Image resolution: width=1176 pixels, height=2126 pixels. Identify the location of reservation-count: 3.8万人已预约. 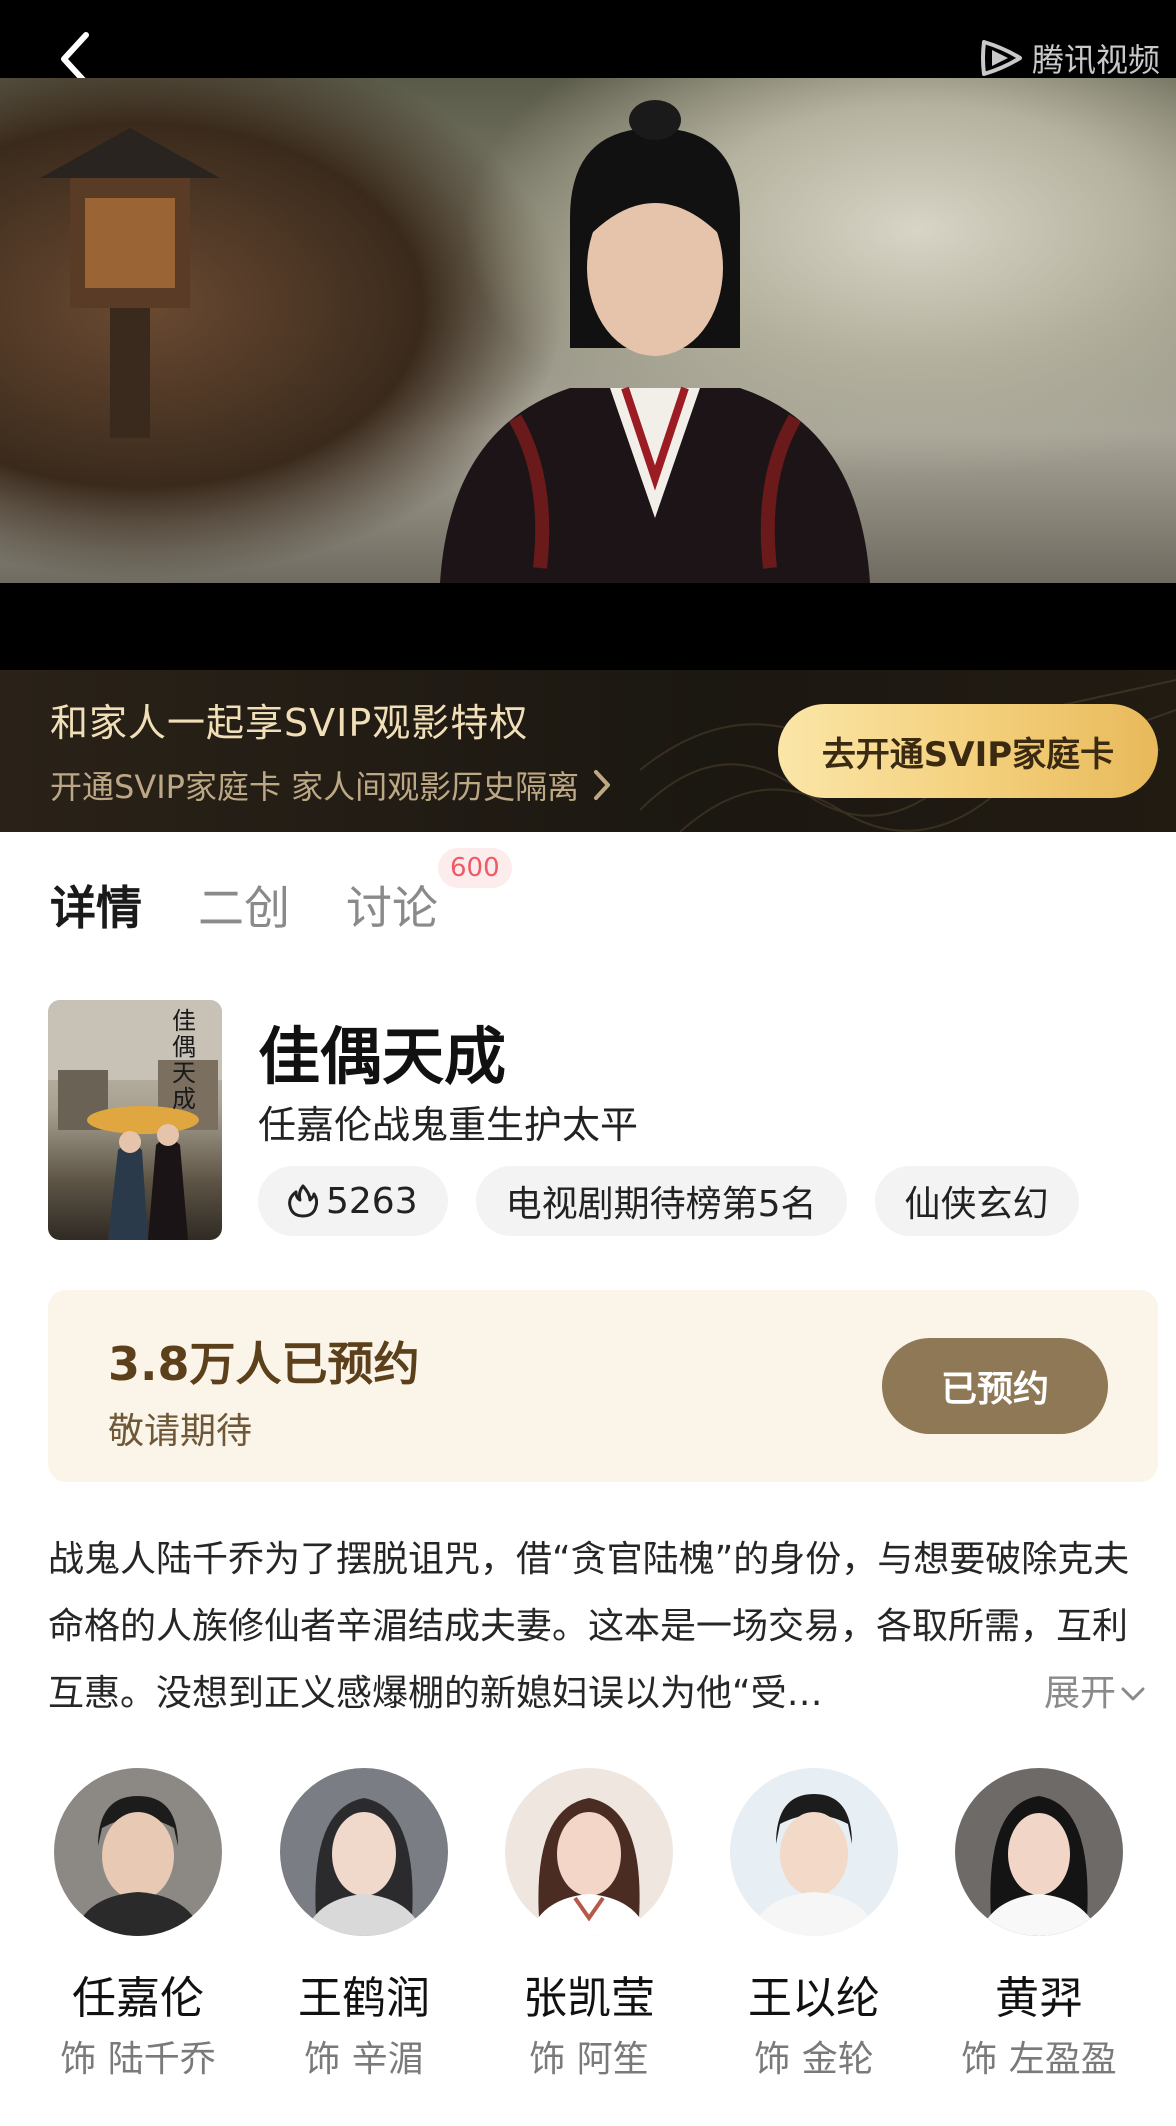
(264, 1364).